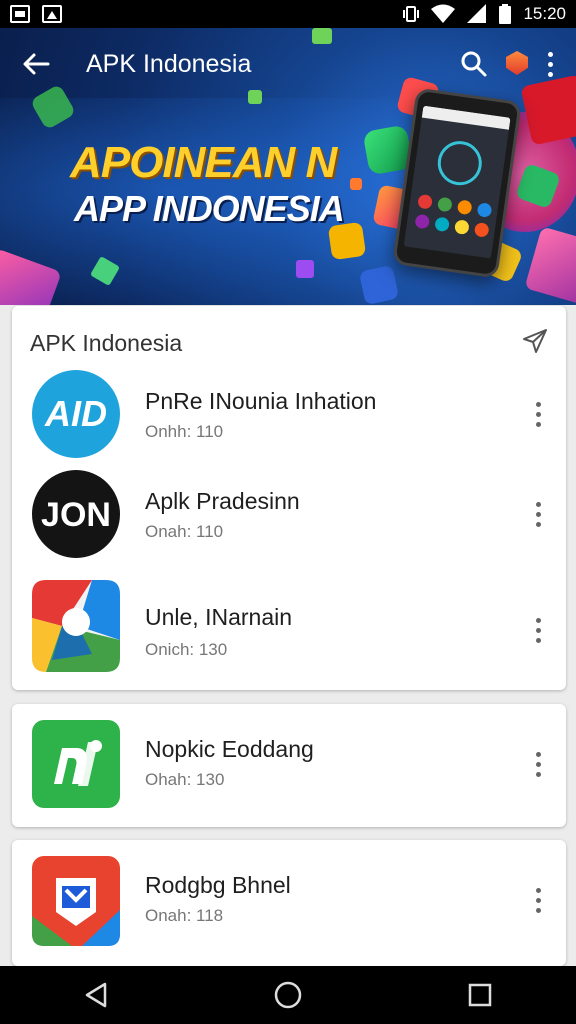  What do you see at coordinates (289, 903) in the screenshot?
I see `app-card: Rodgbg Bhnel Onah: 118` at bounding box center [289, 903].